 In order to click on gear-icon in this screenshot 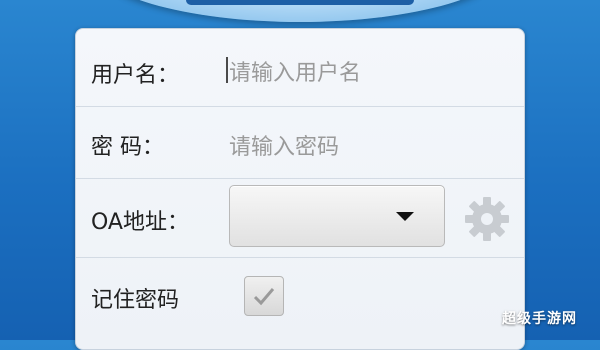, I will do `click(487, 219)`.